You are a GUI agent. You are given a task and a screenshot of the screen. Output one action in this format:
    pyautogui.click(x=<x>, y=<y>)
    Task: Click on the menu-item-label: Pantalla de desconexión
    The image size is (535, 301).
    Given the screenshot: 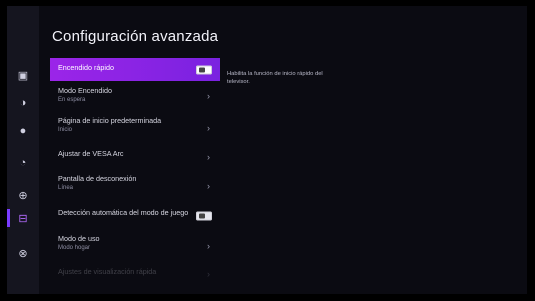 What is the action you would take?
    pyautogui.click(x=97, y=178)
    